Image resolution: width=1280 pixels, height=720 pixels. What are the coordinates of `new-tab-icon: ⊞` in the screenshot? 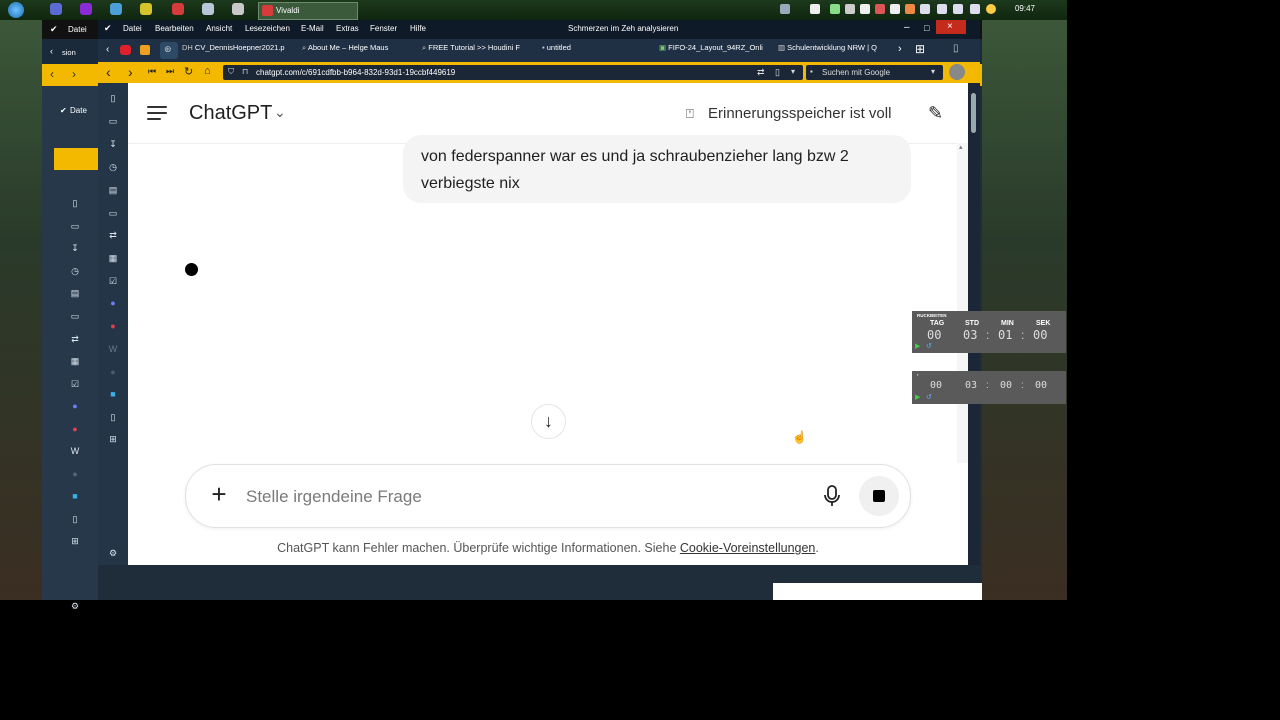 It's located at (920, 49).